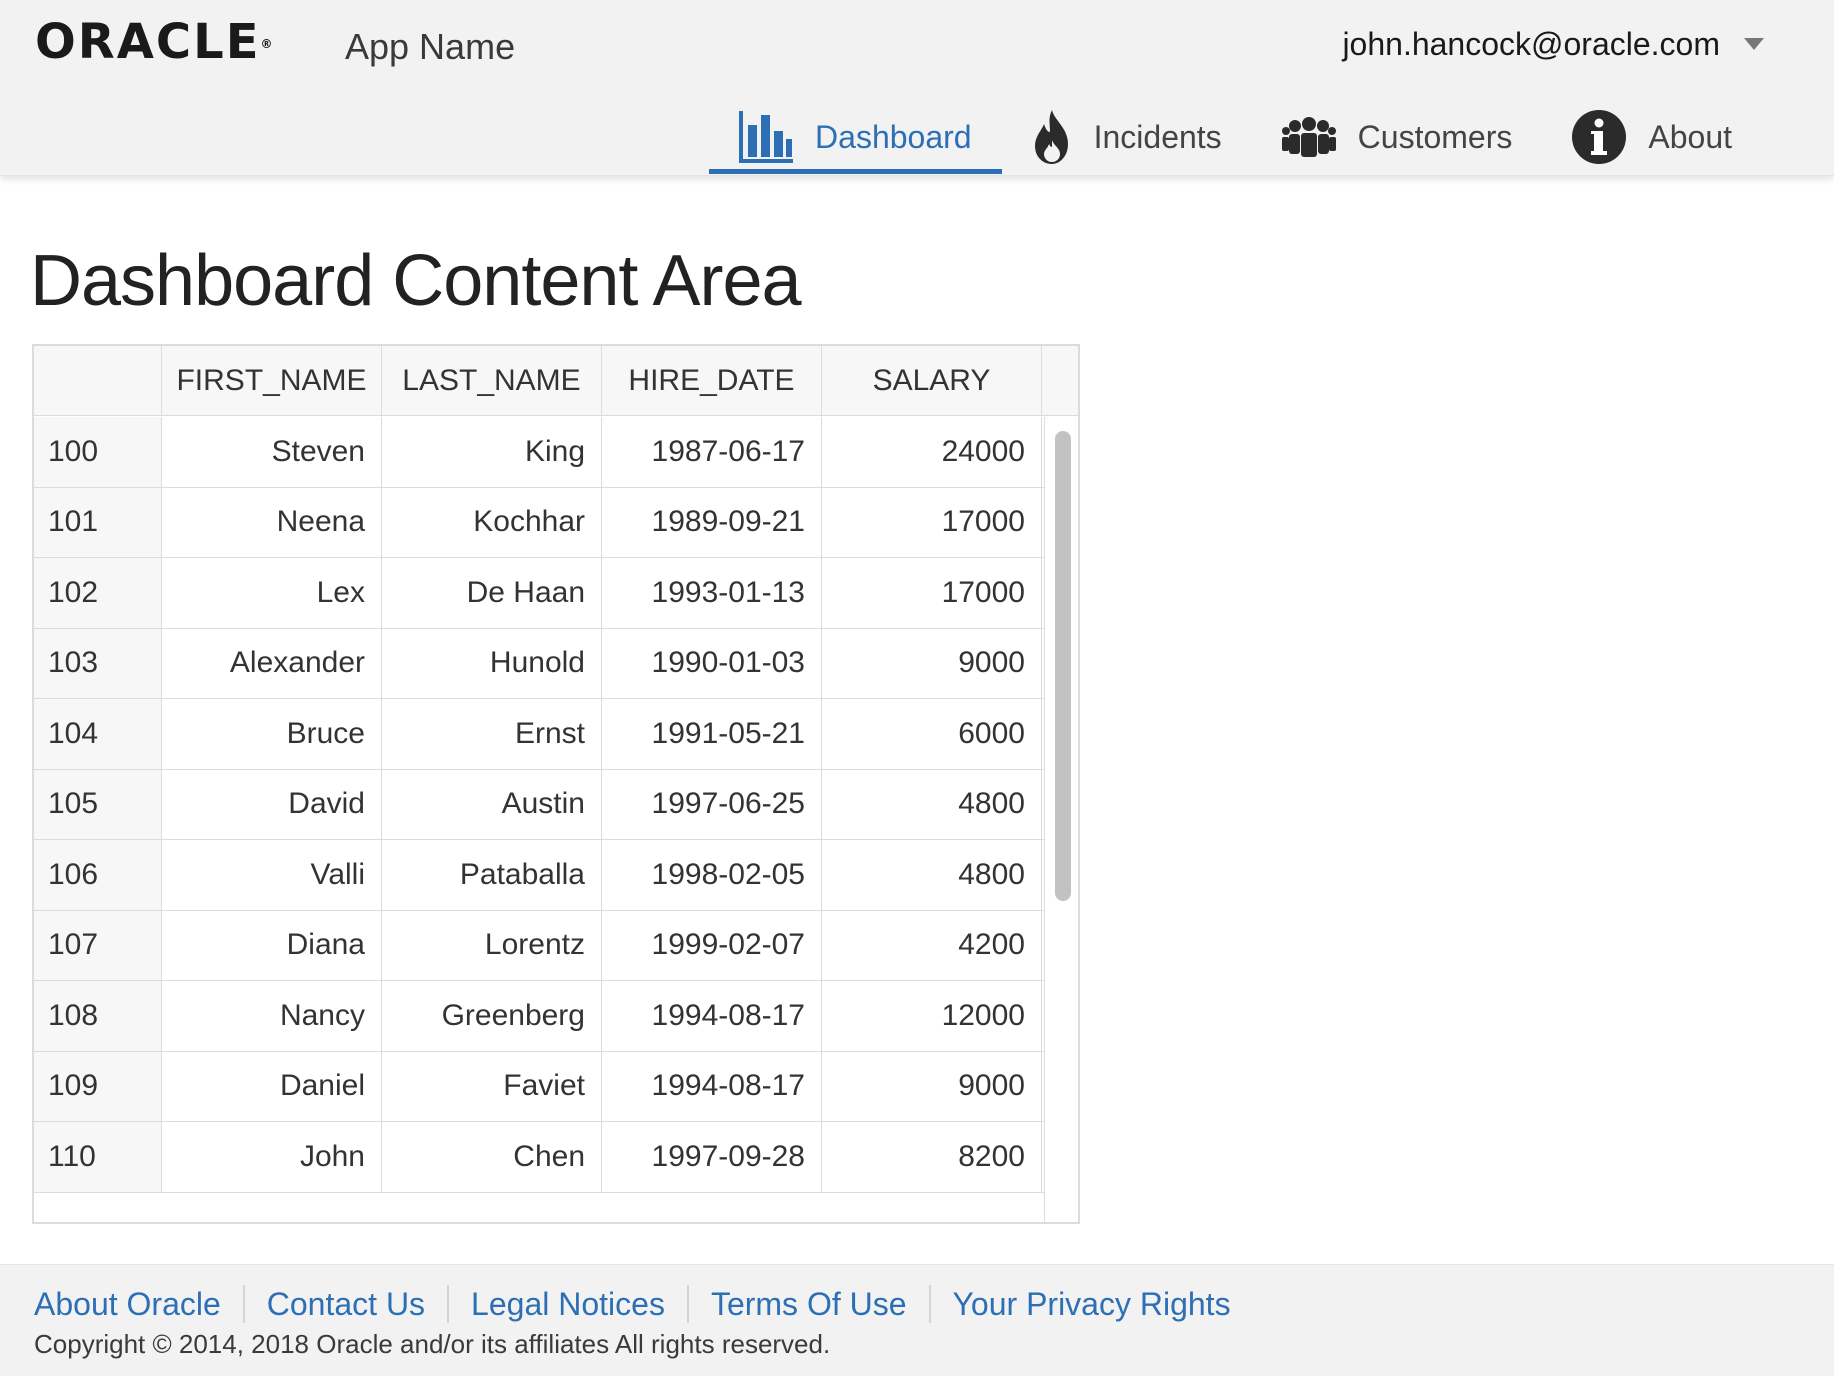 This screenshot has height=1376, width=1834. What do you see at coordinates (932, 1016) in the screenshot?
I see `cell-salary: 12000` at bounding box center [932, 1016].